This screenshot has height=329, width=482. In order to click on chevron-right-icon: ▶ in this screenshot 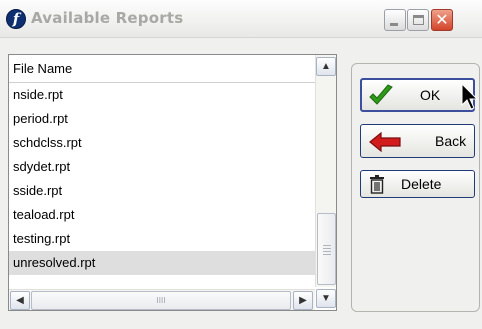, I will do `click(303, 300)`.